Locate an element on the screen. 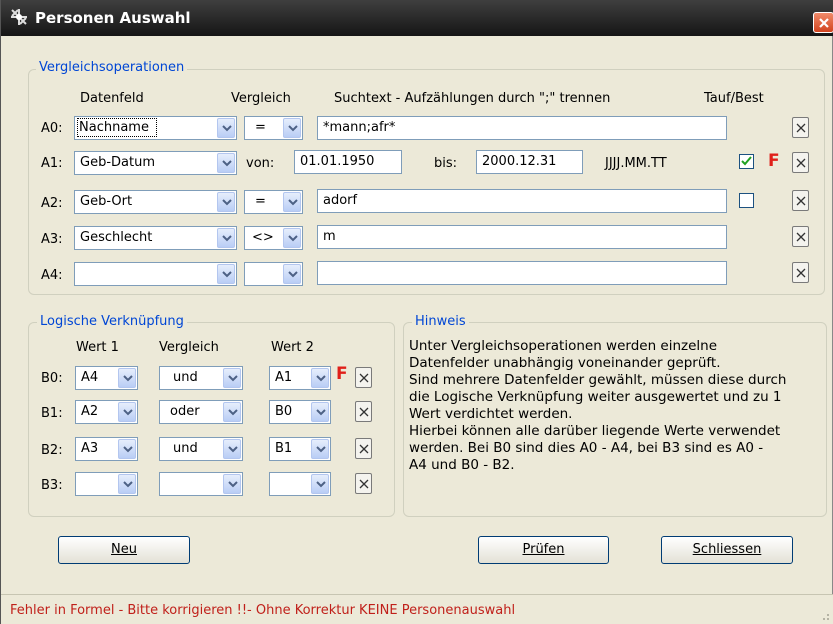  hint-line: A4 und B0 - B2. is located at coordinates (462, 465).